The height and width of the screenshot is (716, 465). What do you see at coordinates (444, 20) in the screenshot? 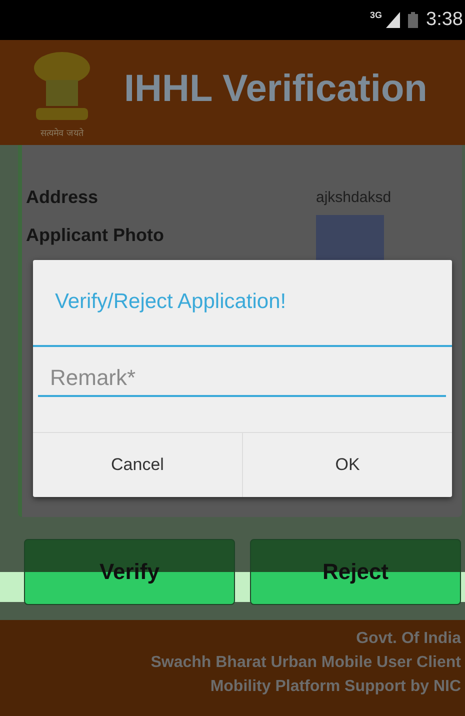
I see `clock: 3:38` at bounding box center [444, 20].